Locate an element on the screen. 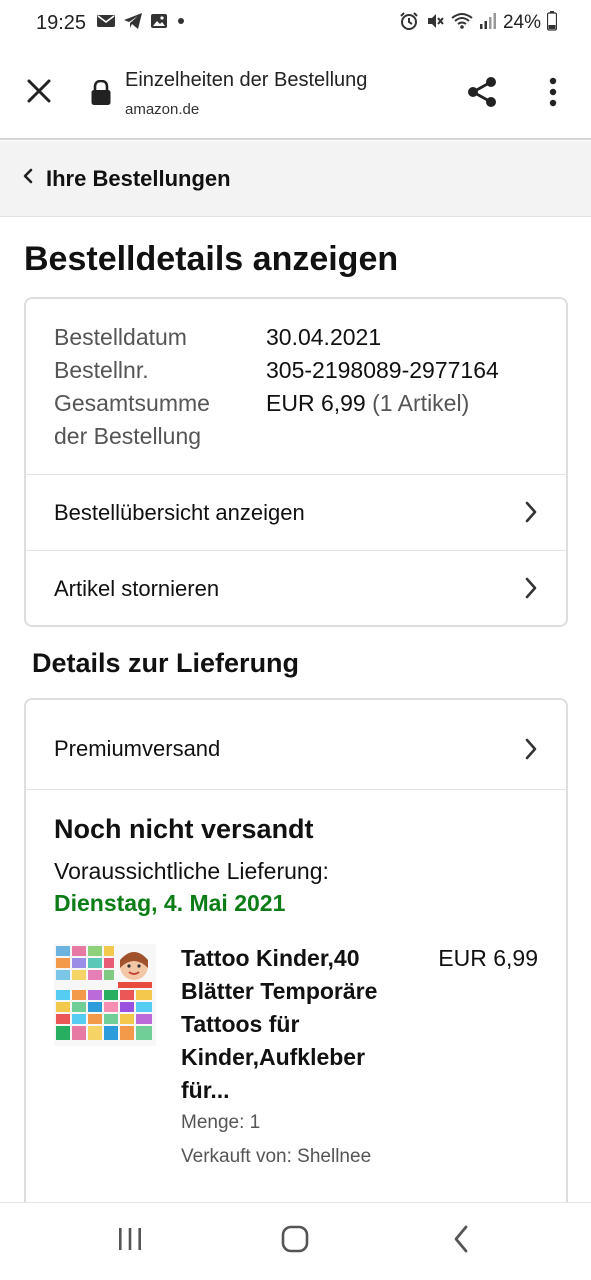  order-number-value: 305-2198089-2977164 is located at coordinates (382, 370).